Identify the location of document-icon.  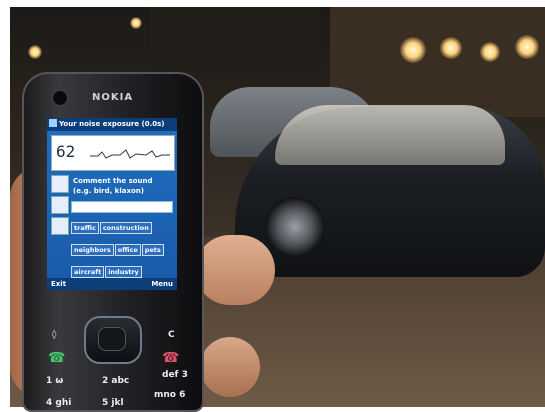
(60, 226).